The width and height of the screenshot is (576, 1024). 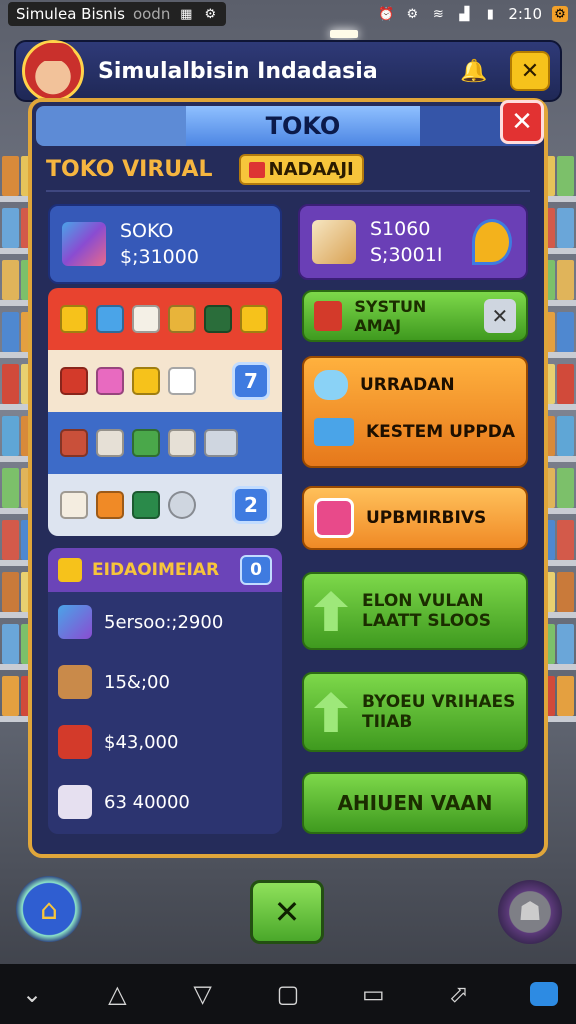 What do you see at coordinates (334, 432) in the screenshot?
I see `truck-icon` at bounding box center [334, 432].